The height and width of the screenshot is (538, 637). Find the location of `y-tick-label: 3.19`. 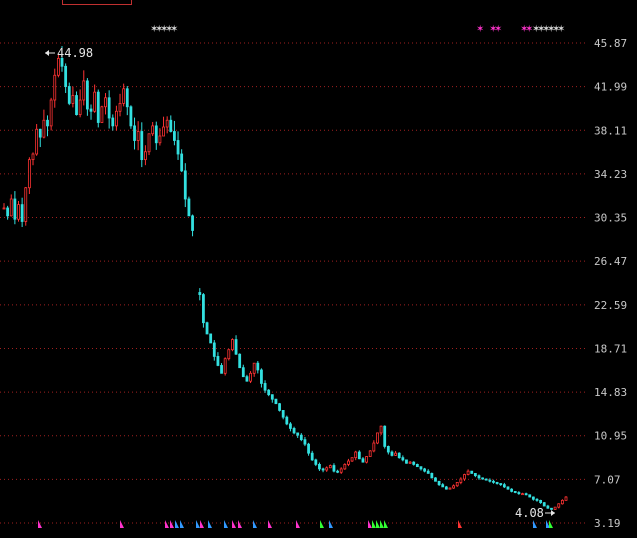

y-tick-label: 3.19 is located at coordinates (607, 523).